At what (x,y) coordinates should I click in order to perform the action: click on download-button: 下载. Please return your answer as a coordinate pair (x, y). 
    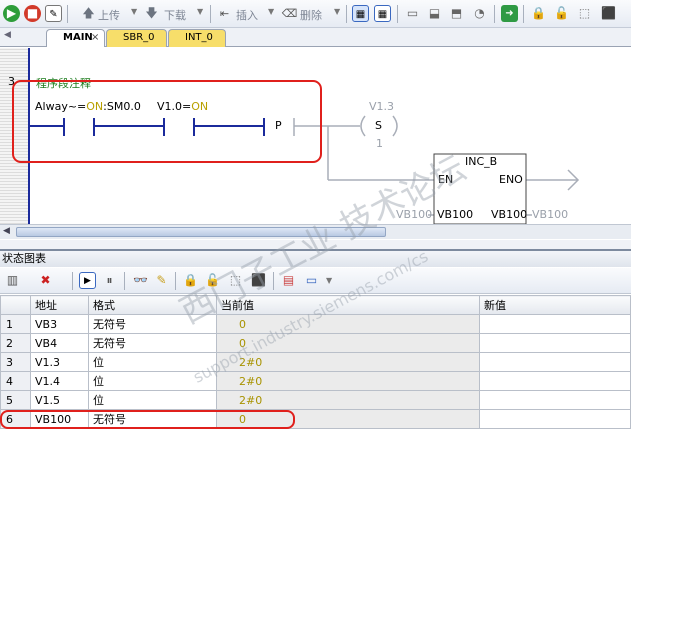
    Looking at the image, I should click on (175, 15).